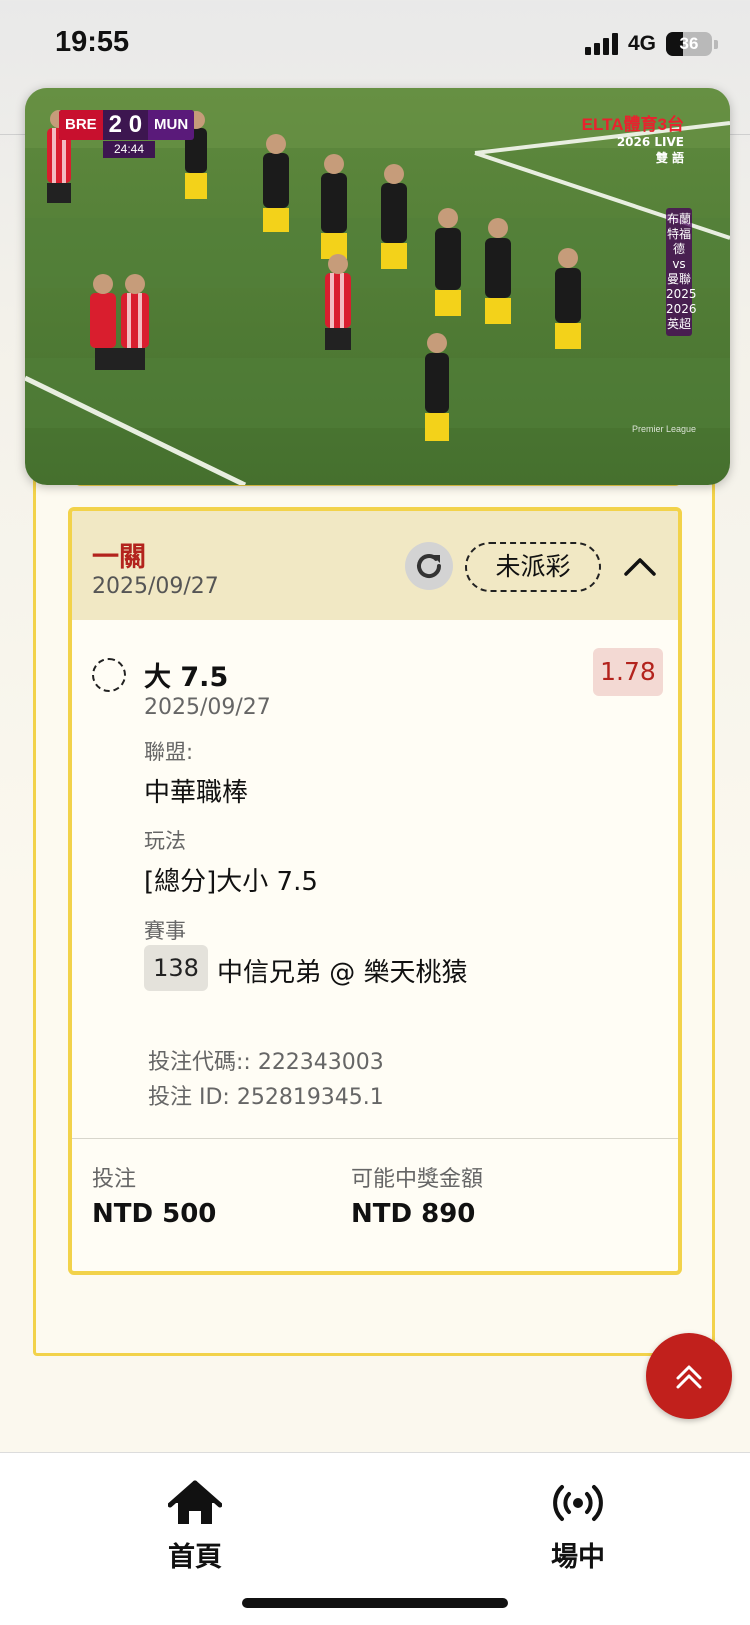 This screenshot has width=750, height=1625. Describe the element at coordinates (81, 125) in the screenshot. I see `home-team: BRE` at that location.